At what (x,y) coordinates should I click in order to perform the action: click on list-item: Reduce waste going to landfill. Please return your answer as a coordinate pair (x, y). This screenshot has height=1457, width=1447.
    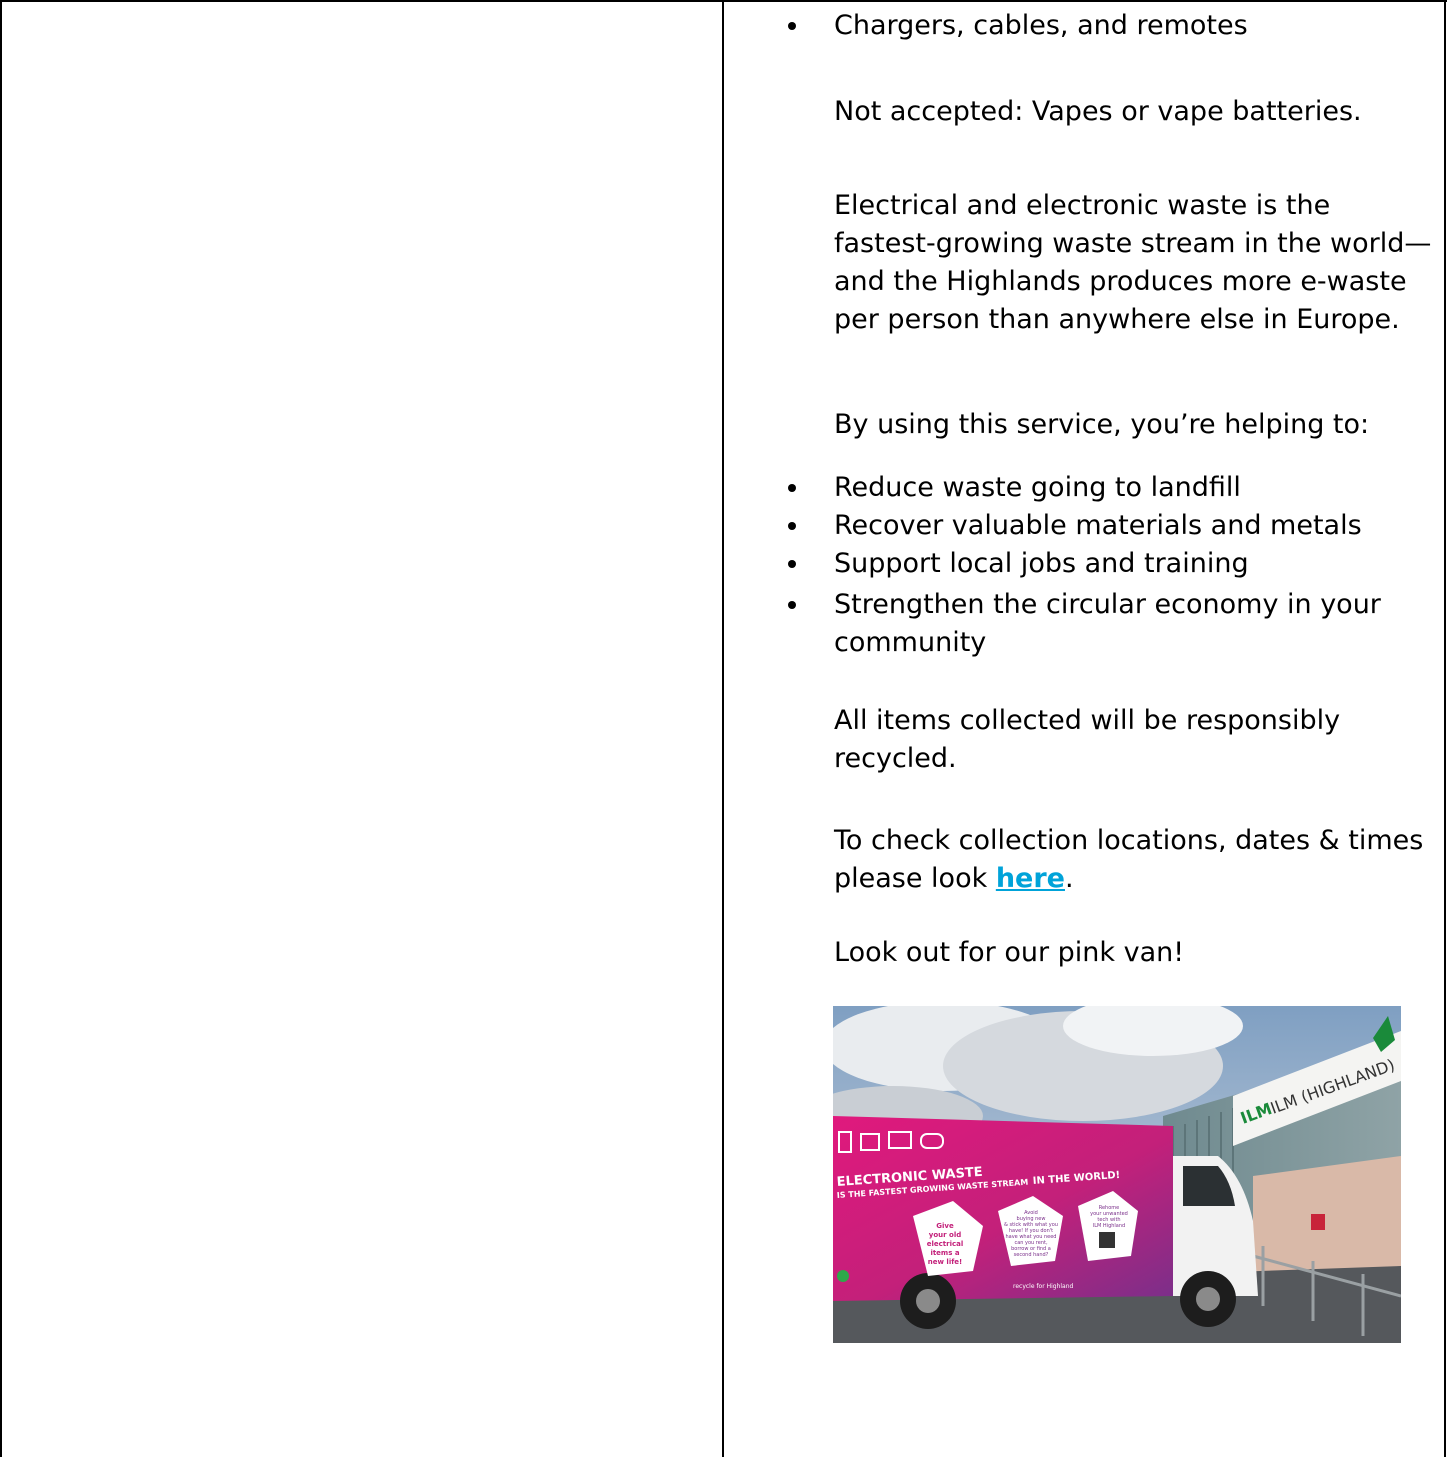
    Looking at the image, I should click on (1111, 488).